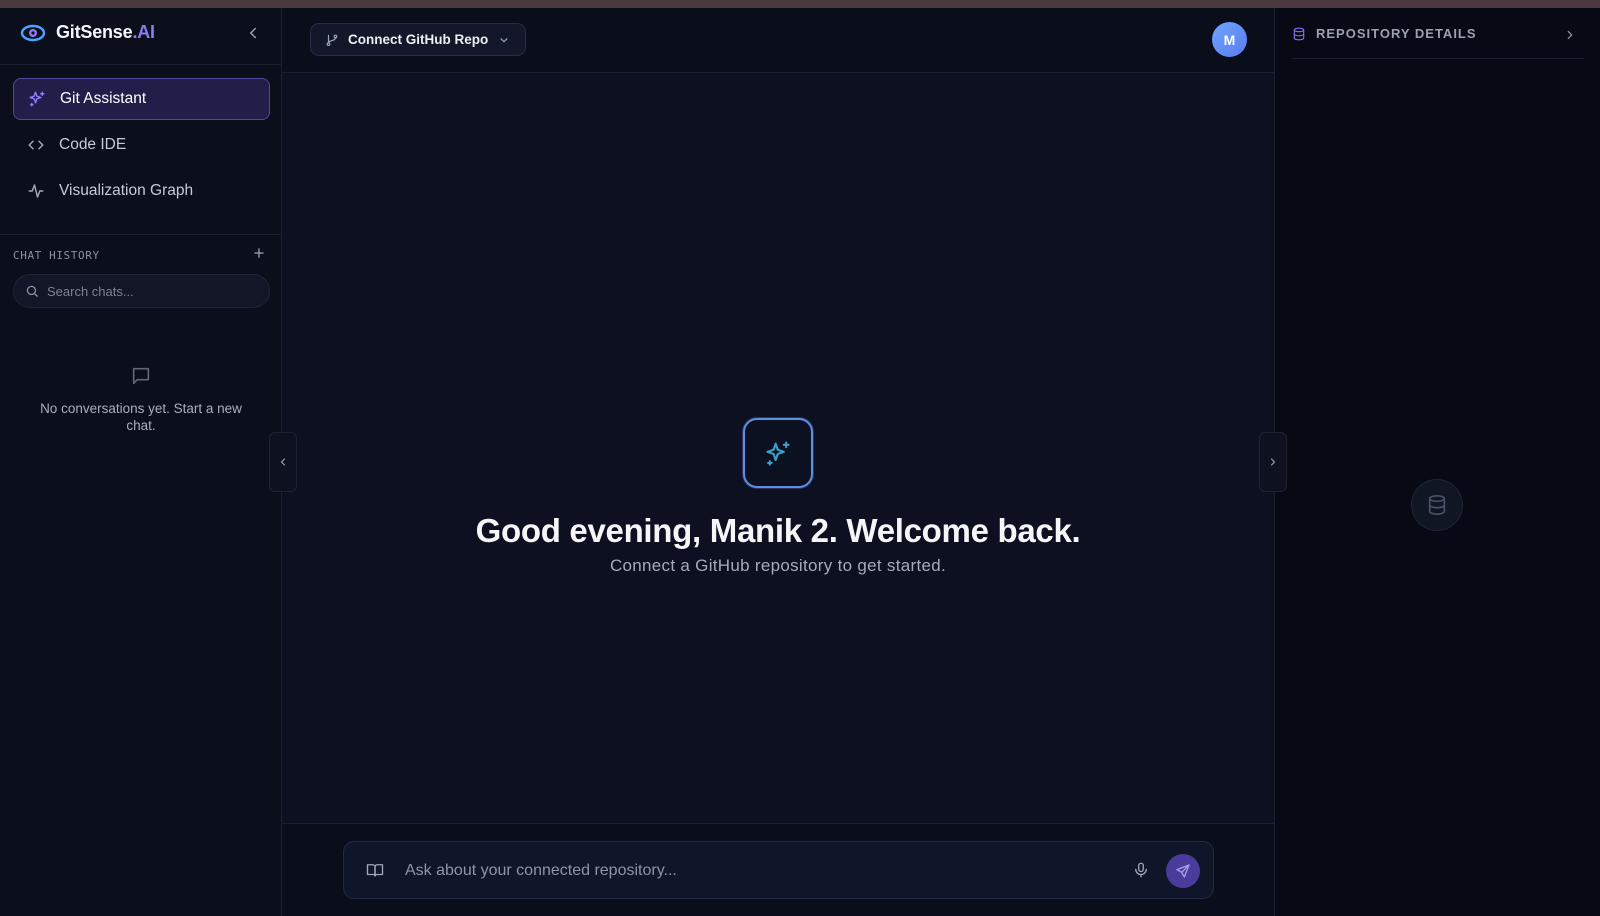 This screenshot has height=916, width=1600. I want to click on collapse-left-panel-toggle, so click(283, 462).